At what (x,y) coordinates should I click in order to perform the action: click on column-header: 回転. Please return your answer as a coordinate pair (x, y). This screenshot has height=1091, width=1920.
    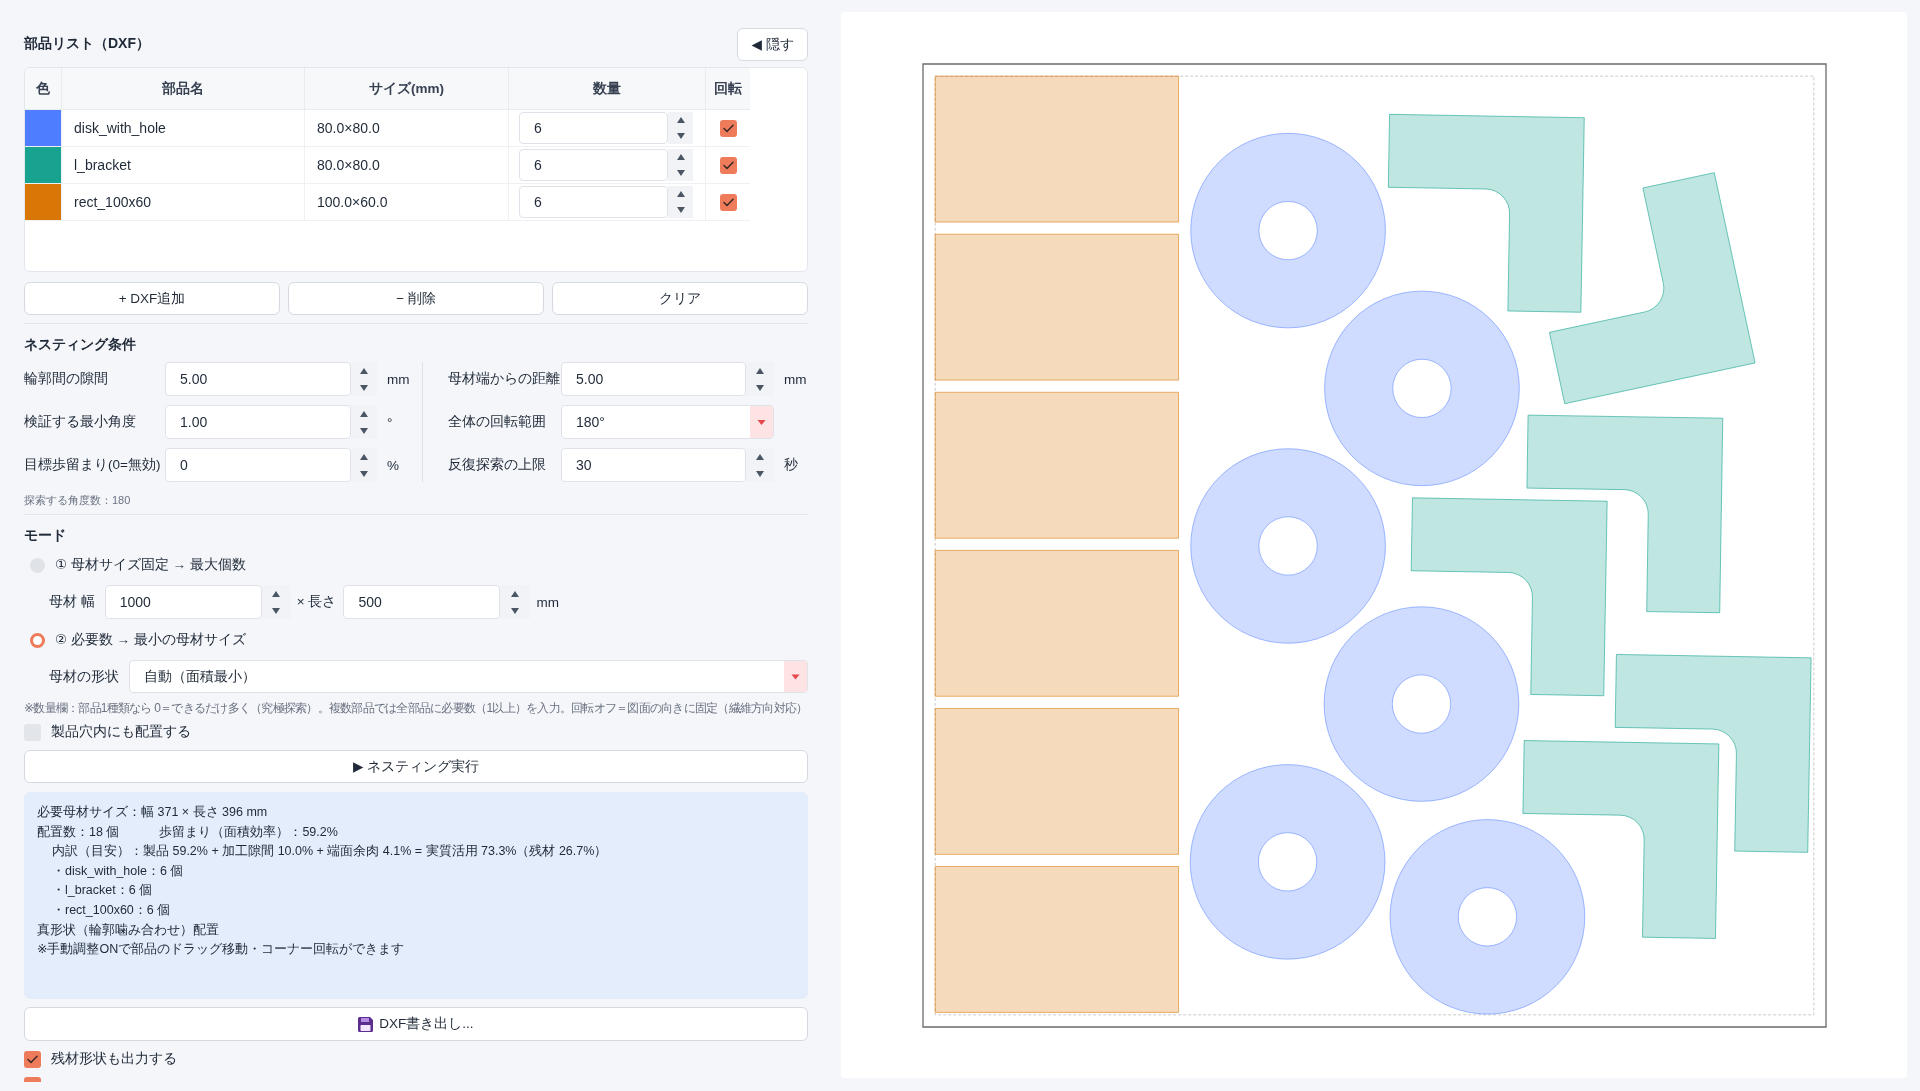
    Looking at the image, I should click on (728, 89).